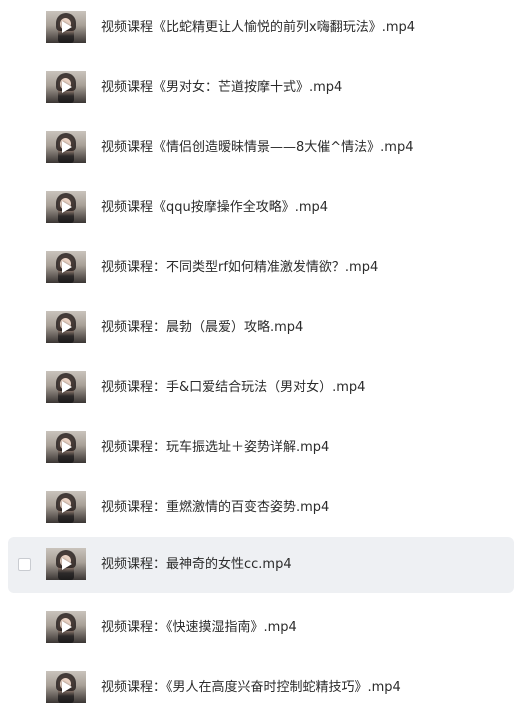 The height and width of the screenshot is (724, 514). Describe the element at coordinates (196, 565) in the screenshot. I see `file-name: 视频课程：最神奇的女性cc.mp4` at that location.